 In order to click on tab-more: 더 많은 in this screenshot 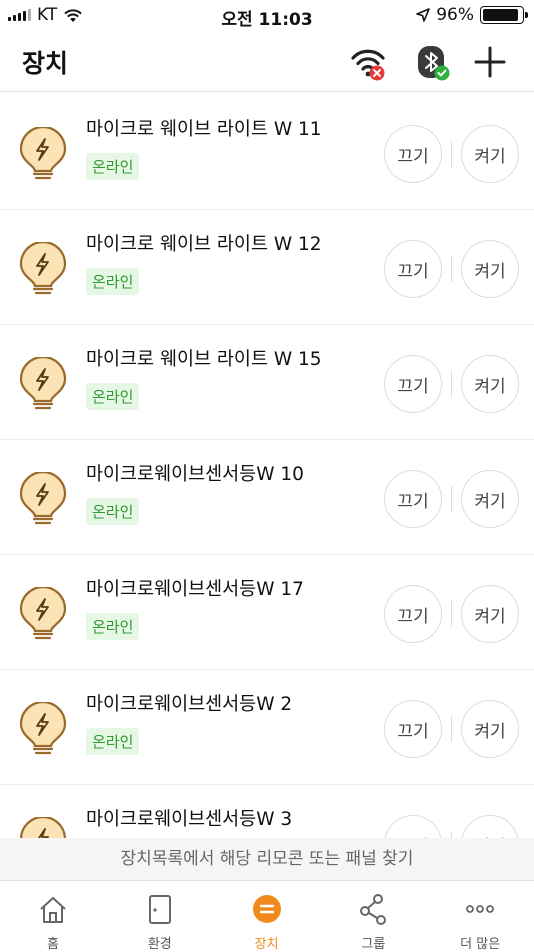, I will do `click(480, 916)`.